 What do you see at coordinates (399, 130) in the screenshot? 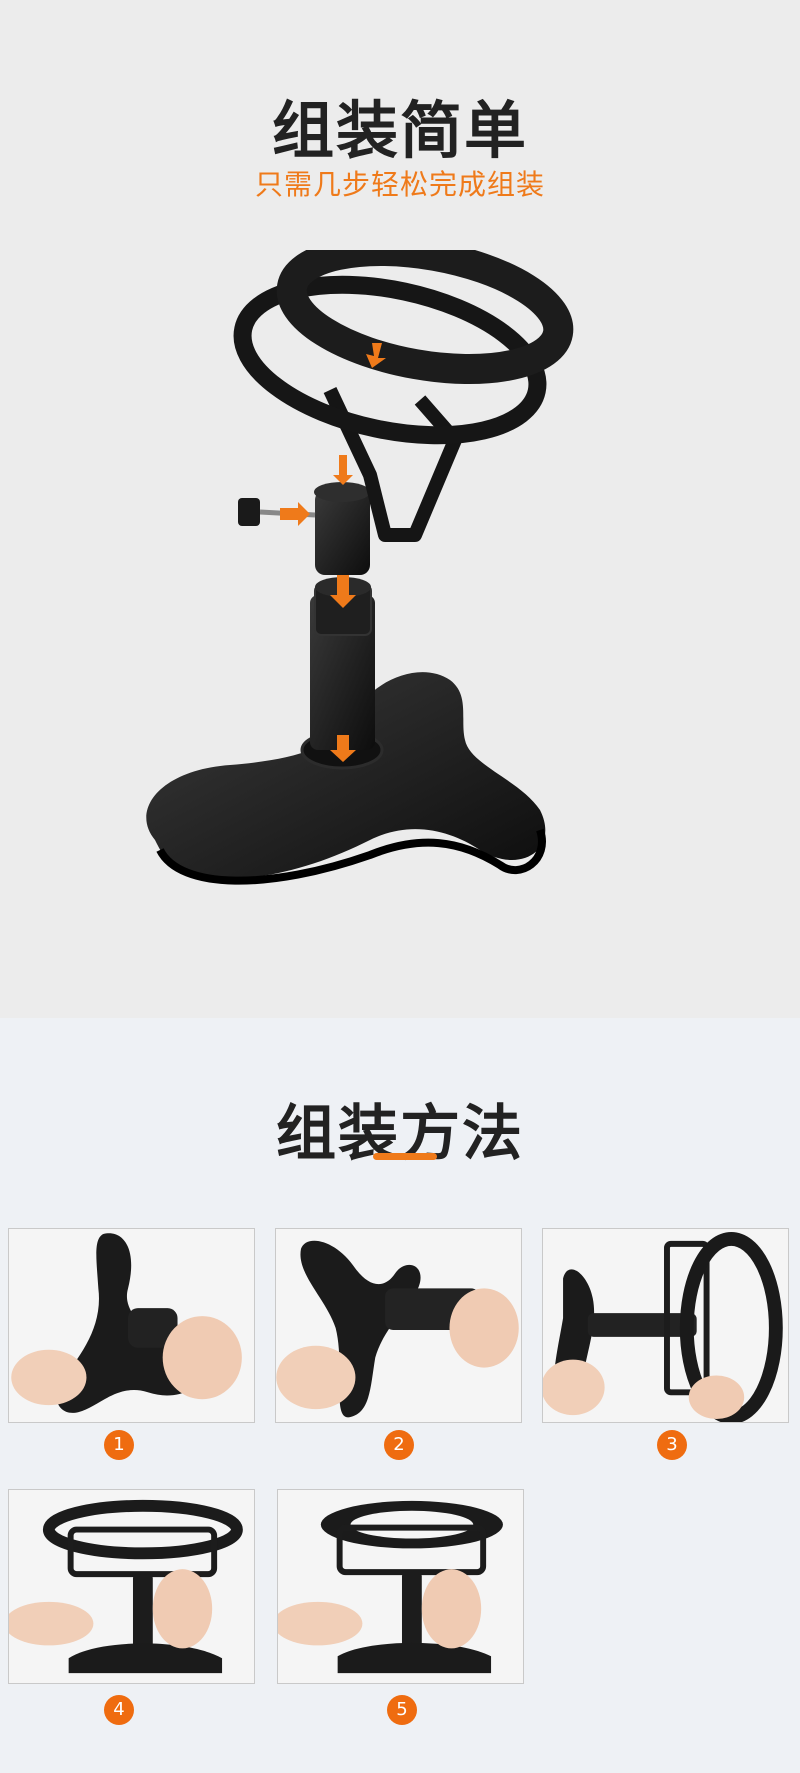
I see `page-title: 组装简单` at bounding box center [399, 130].